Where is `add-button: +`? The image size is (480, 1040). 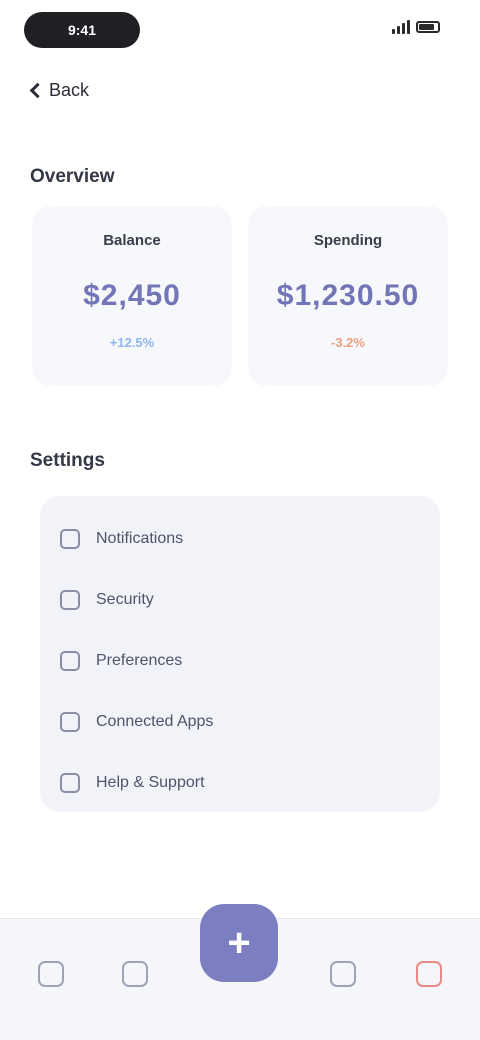 add-button: + is located at coordinates (239, 943).